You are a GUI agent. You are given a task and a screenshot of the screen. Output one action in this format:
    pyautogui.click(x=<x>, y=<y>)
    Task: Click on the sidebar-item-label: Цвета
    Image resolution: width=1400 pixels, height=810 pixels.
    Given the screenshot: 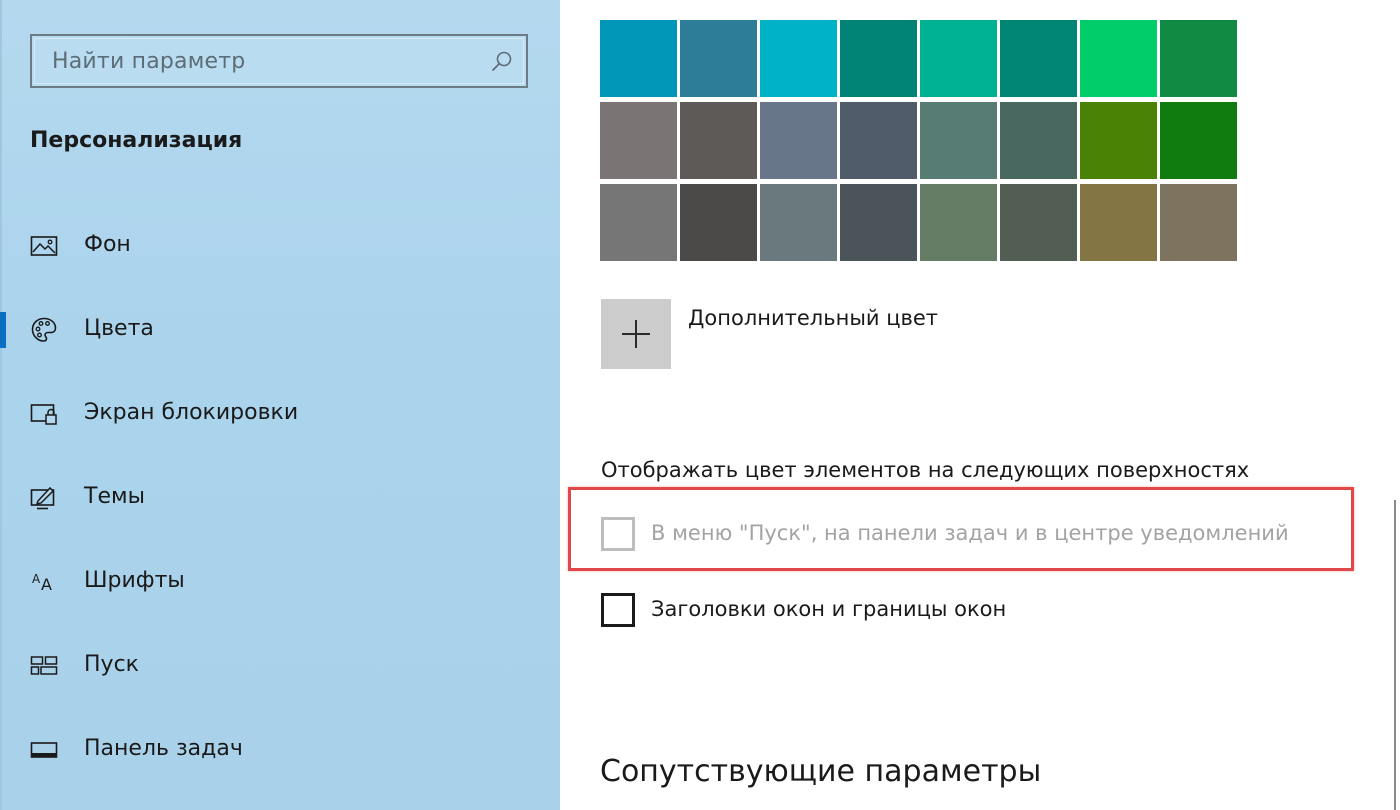 What is the action you would take?
    pyautogui.click(x=119, y=328)
    